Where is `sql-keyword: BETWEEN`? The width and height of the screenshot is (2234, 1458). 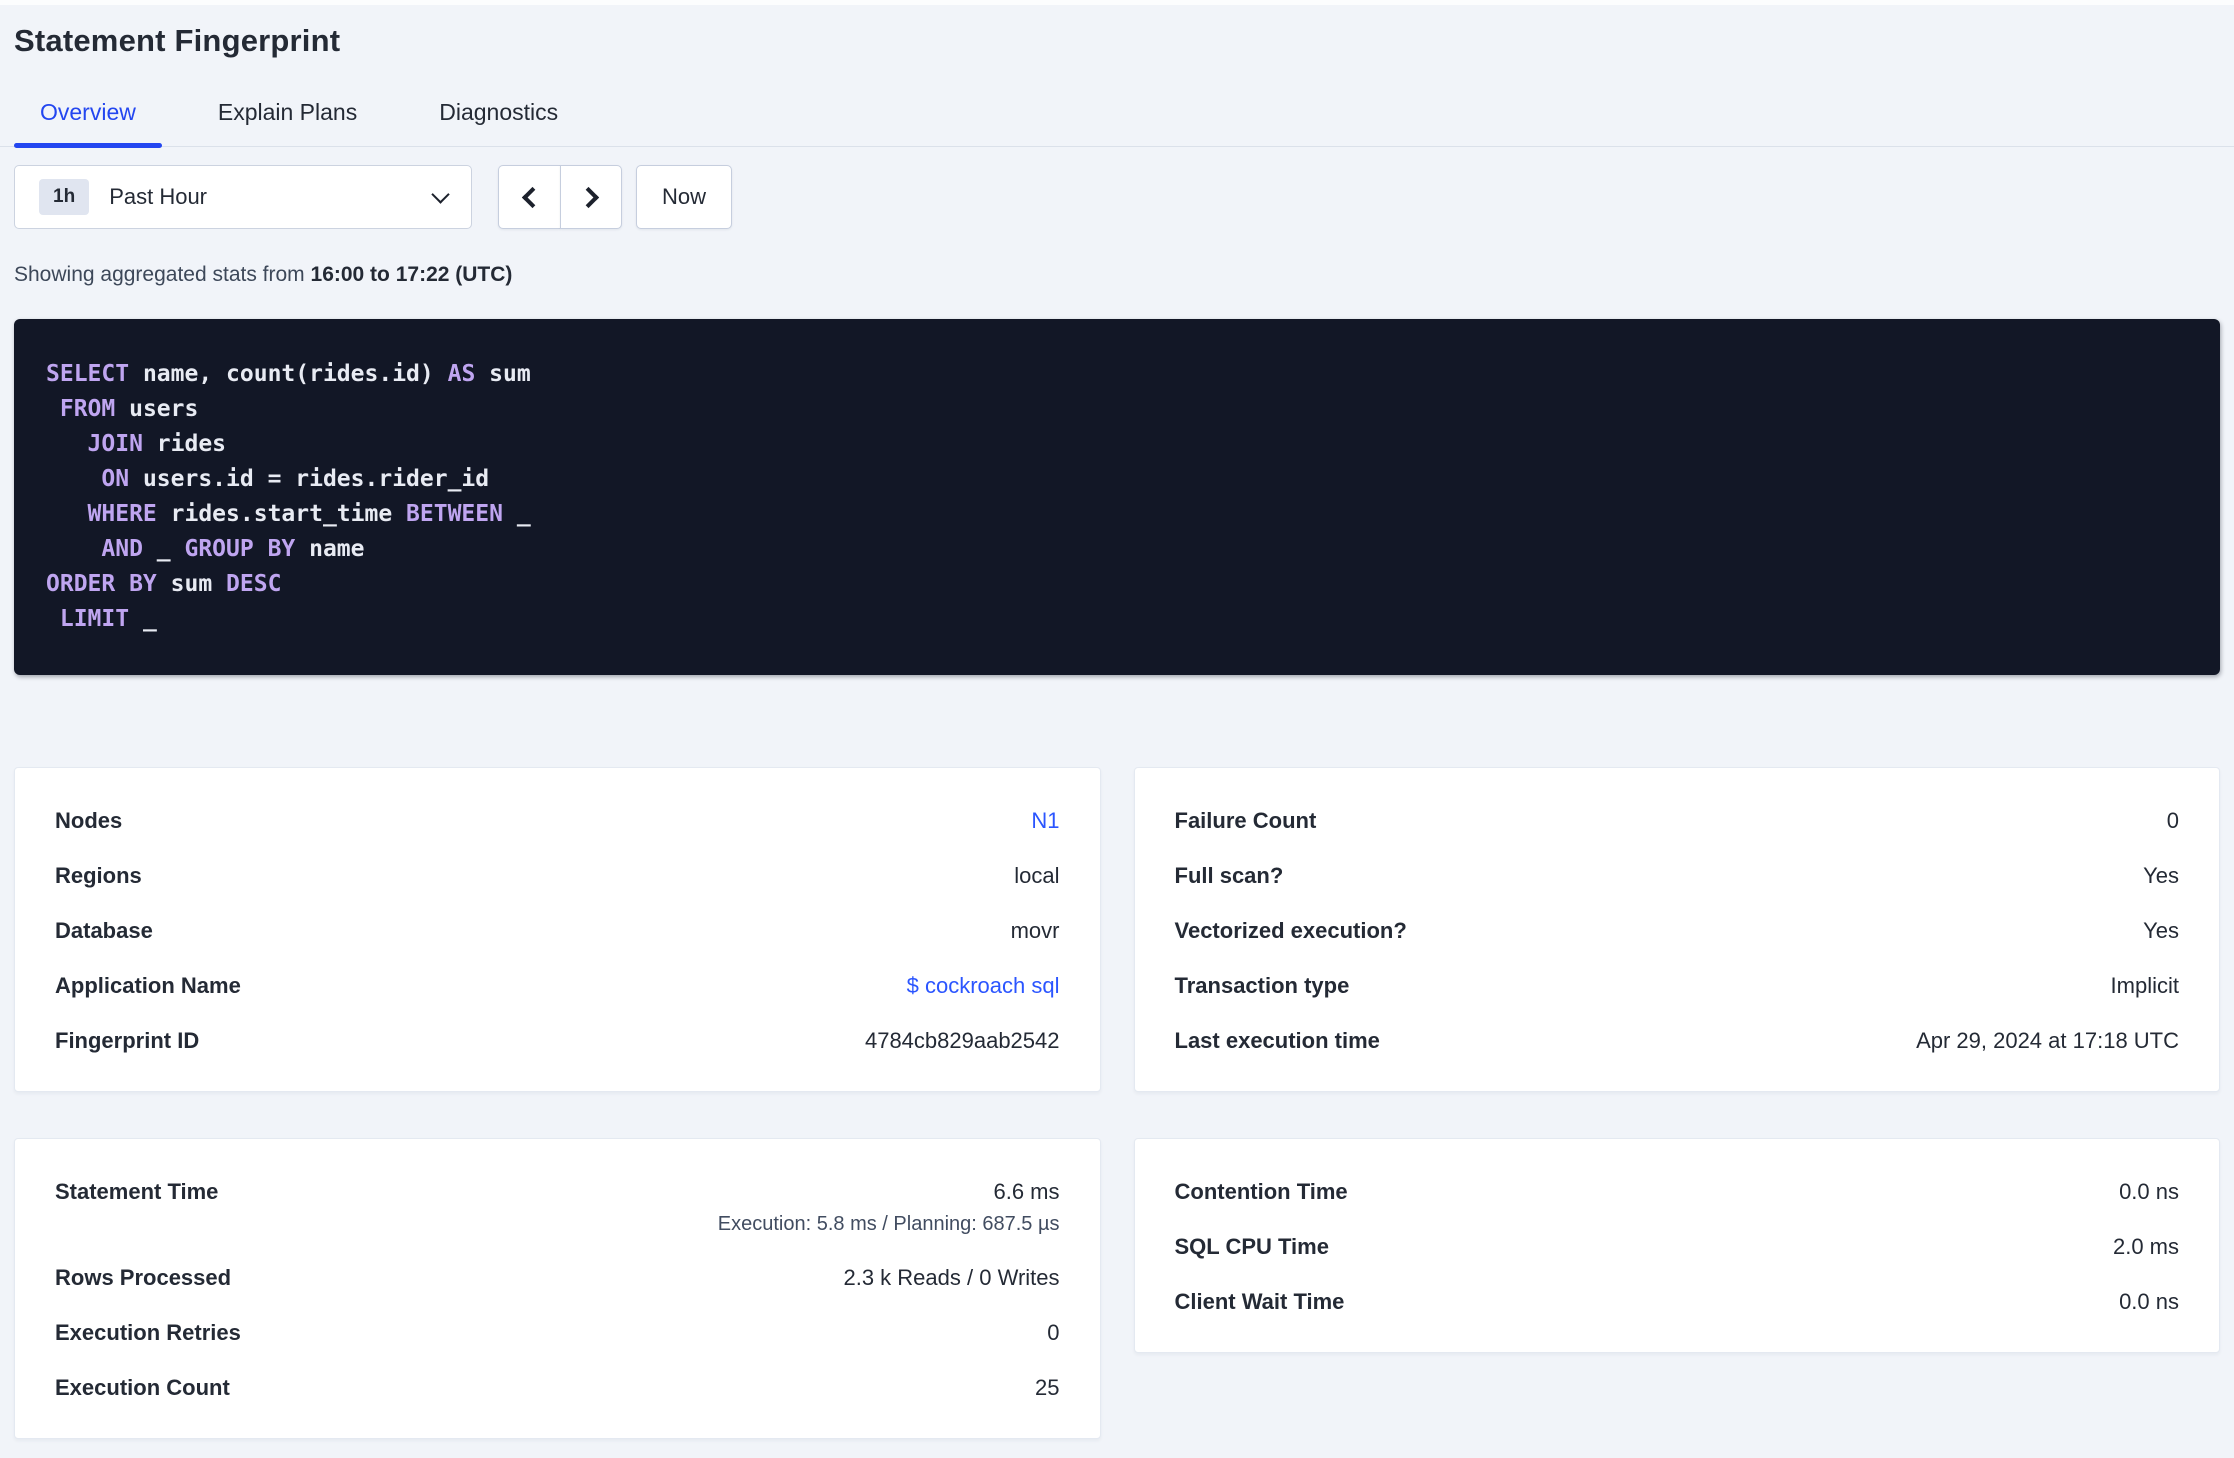
sql-keyword: BETWEEN is located at coordinates (454, 514).